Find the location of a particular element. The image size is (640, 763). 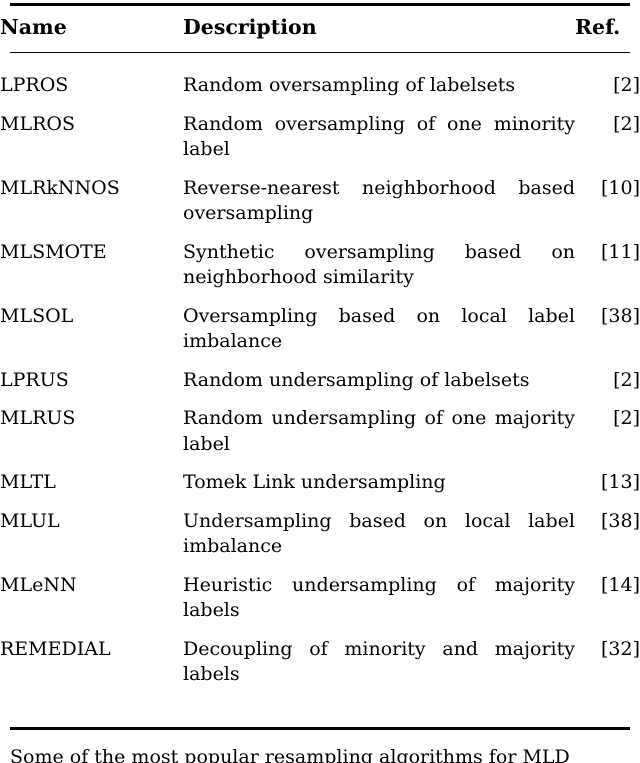

cell-name: MLRkNNOS is located at coordinates (60, 187).